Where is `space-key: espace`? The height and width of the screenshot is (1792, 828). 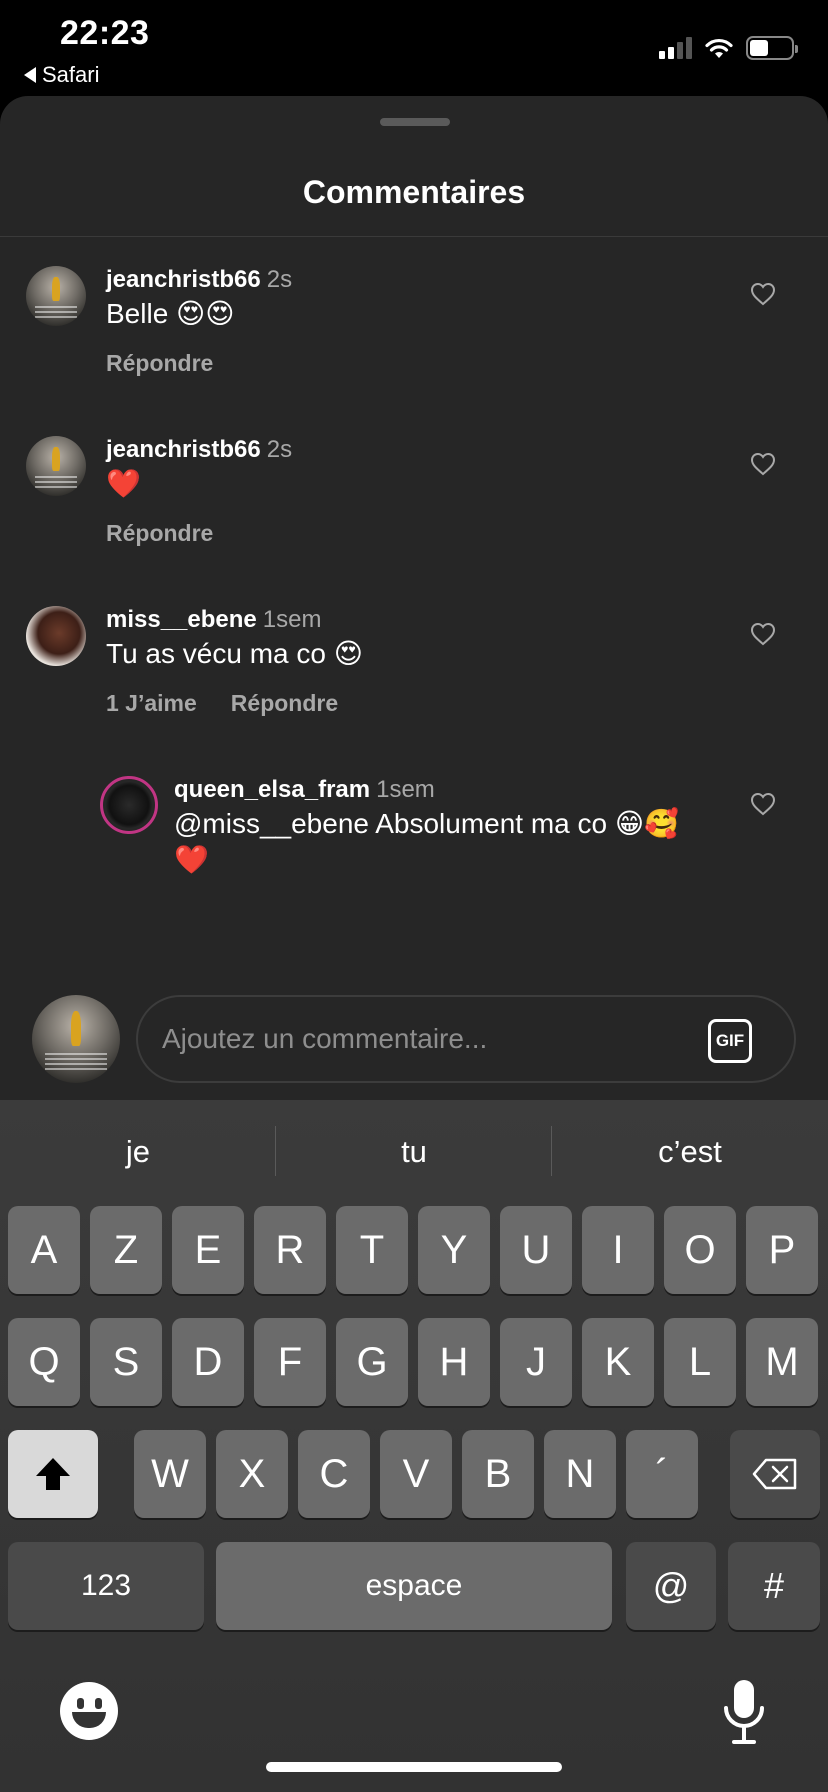
space-key: espace is located at coordinates (414, 1586).